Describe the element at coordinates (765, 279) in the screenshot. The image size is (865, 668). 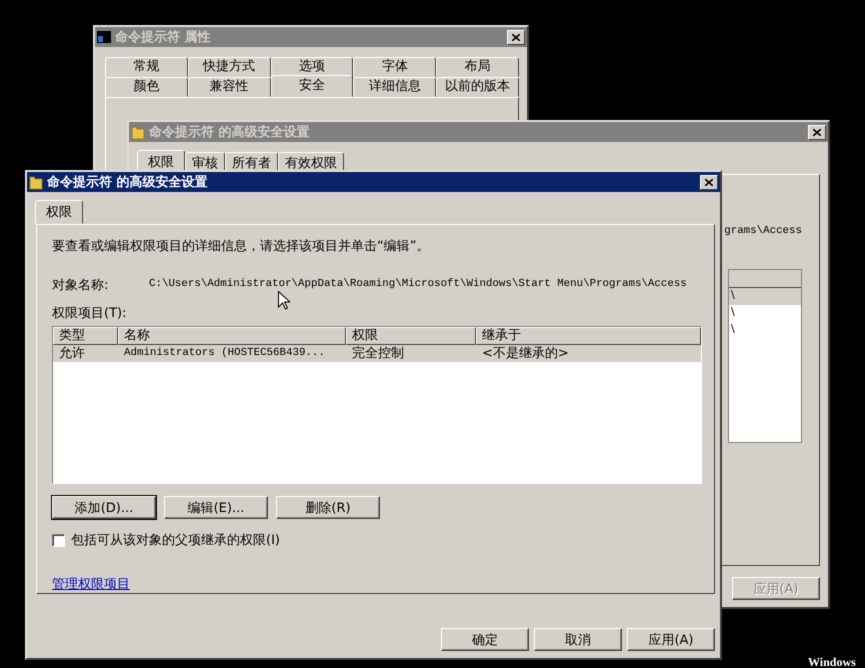
I see `list-header` at that location.